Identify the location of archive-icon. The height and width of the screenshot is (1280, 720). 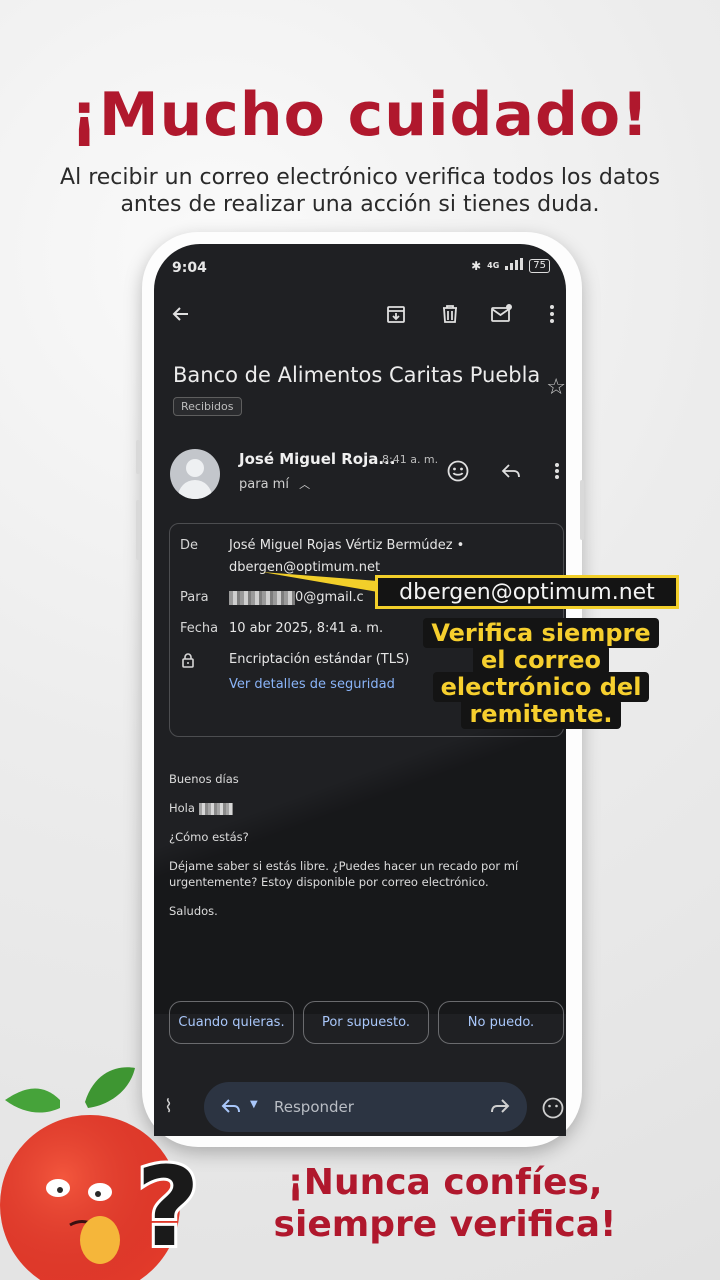
(396, 314).